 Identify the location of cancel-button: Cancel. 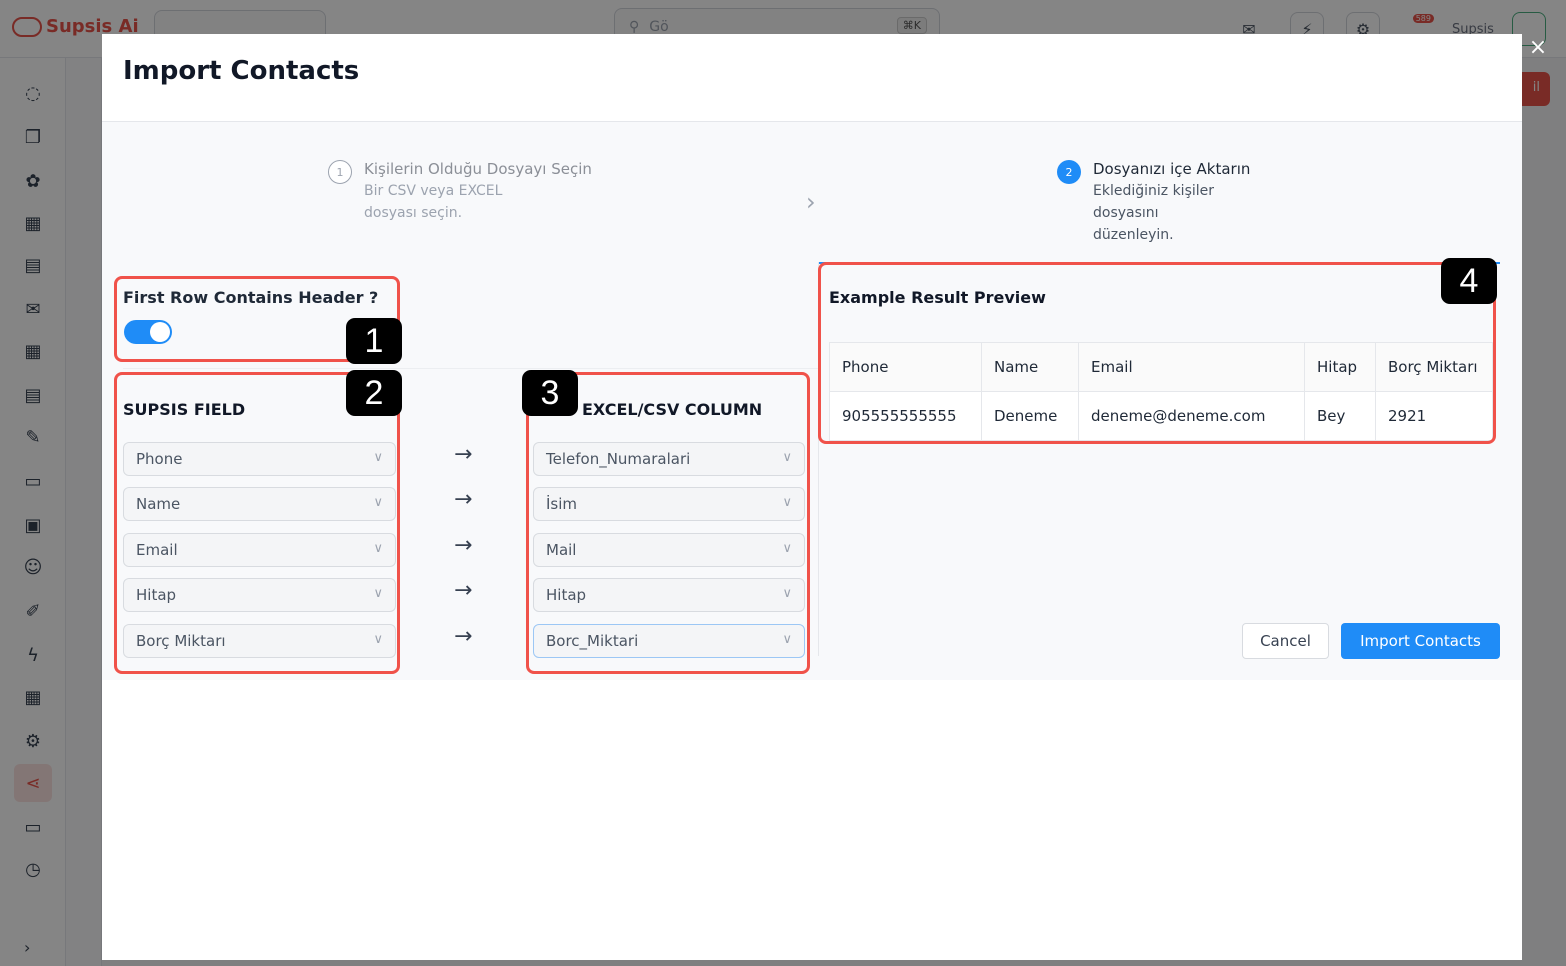
(1285, 641).